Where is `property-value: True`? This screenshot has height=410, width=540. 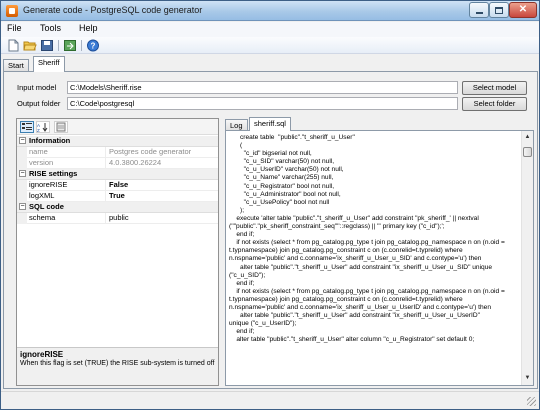
property-value: True is located at coordinates (161, 196).